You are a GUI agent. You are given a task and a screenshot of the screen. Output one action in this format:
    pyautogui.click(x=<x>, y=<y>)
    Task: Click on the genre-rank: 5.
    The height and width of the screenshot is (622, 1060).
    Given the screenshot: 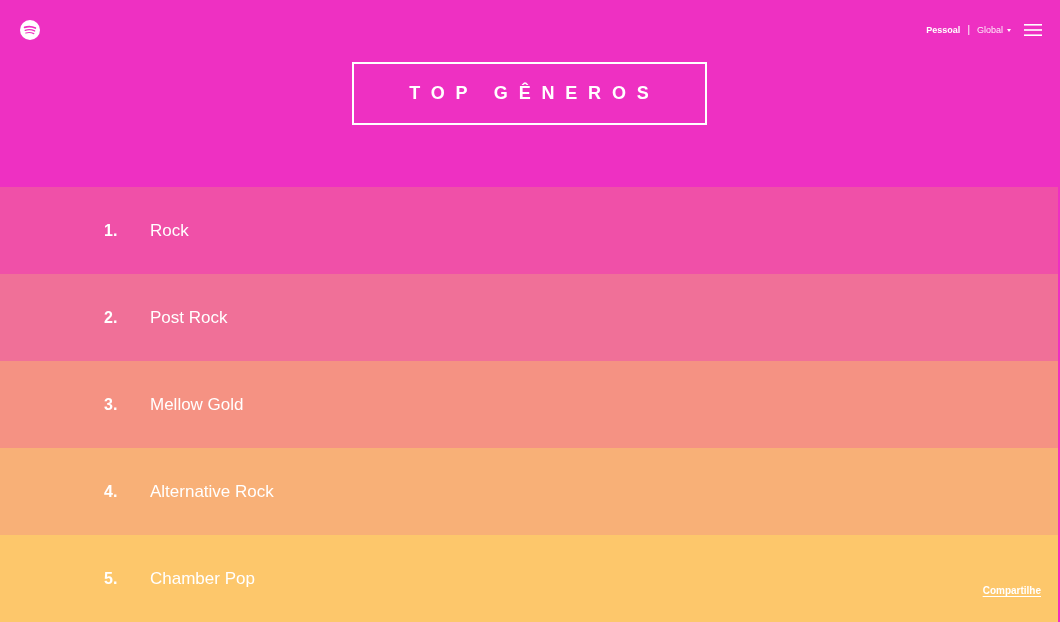 What is the action you would take?
    pyautogui.click(x=111, y=578)
    